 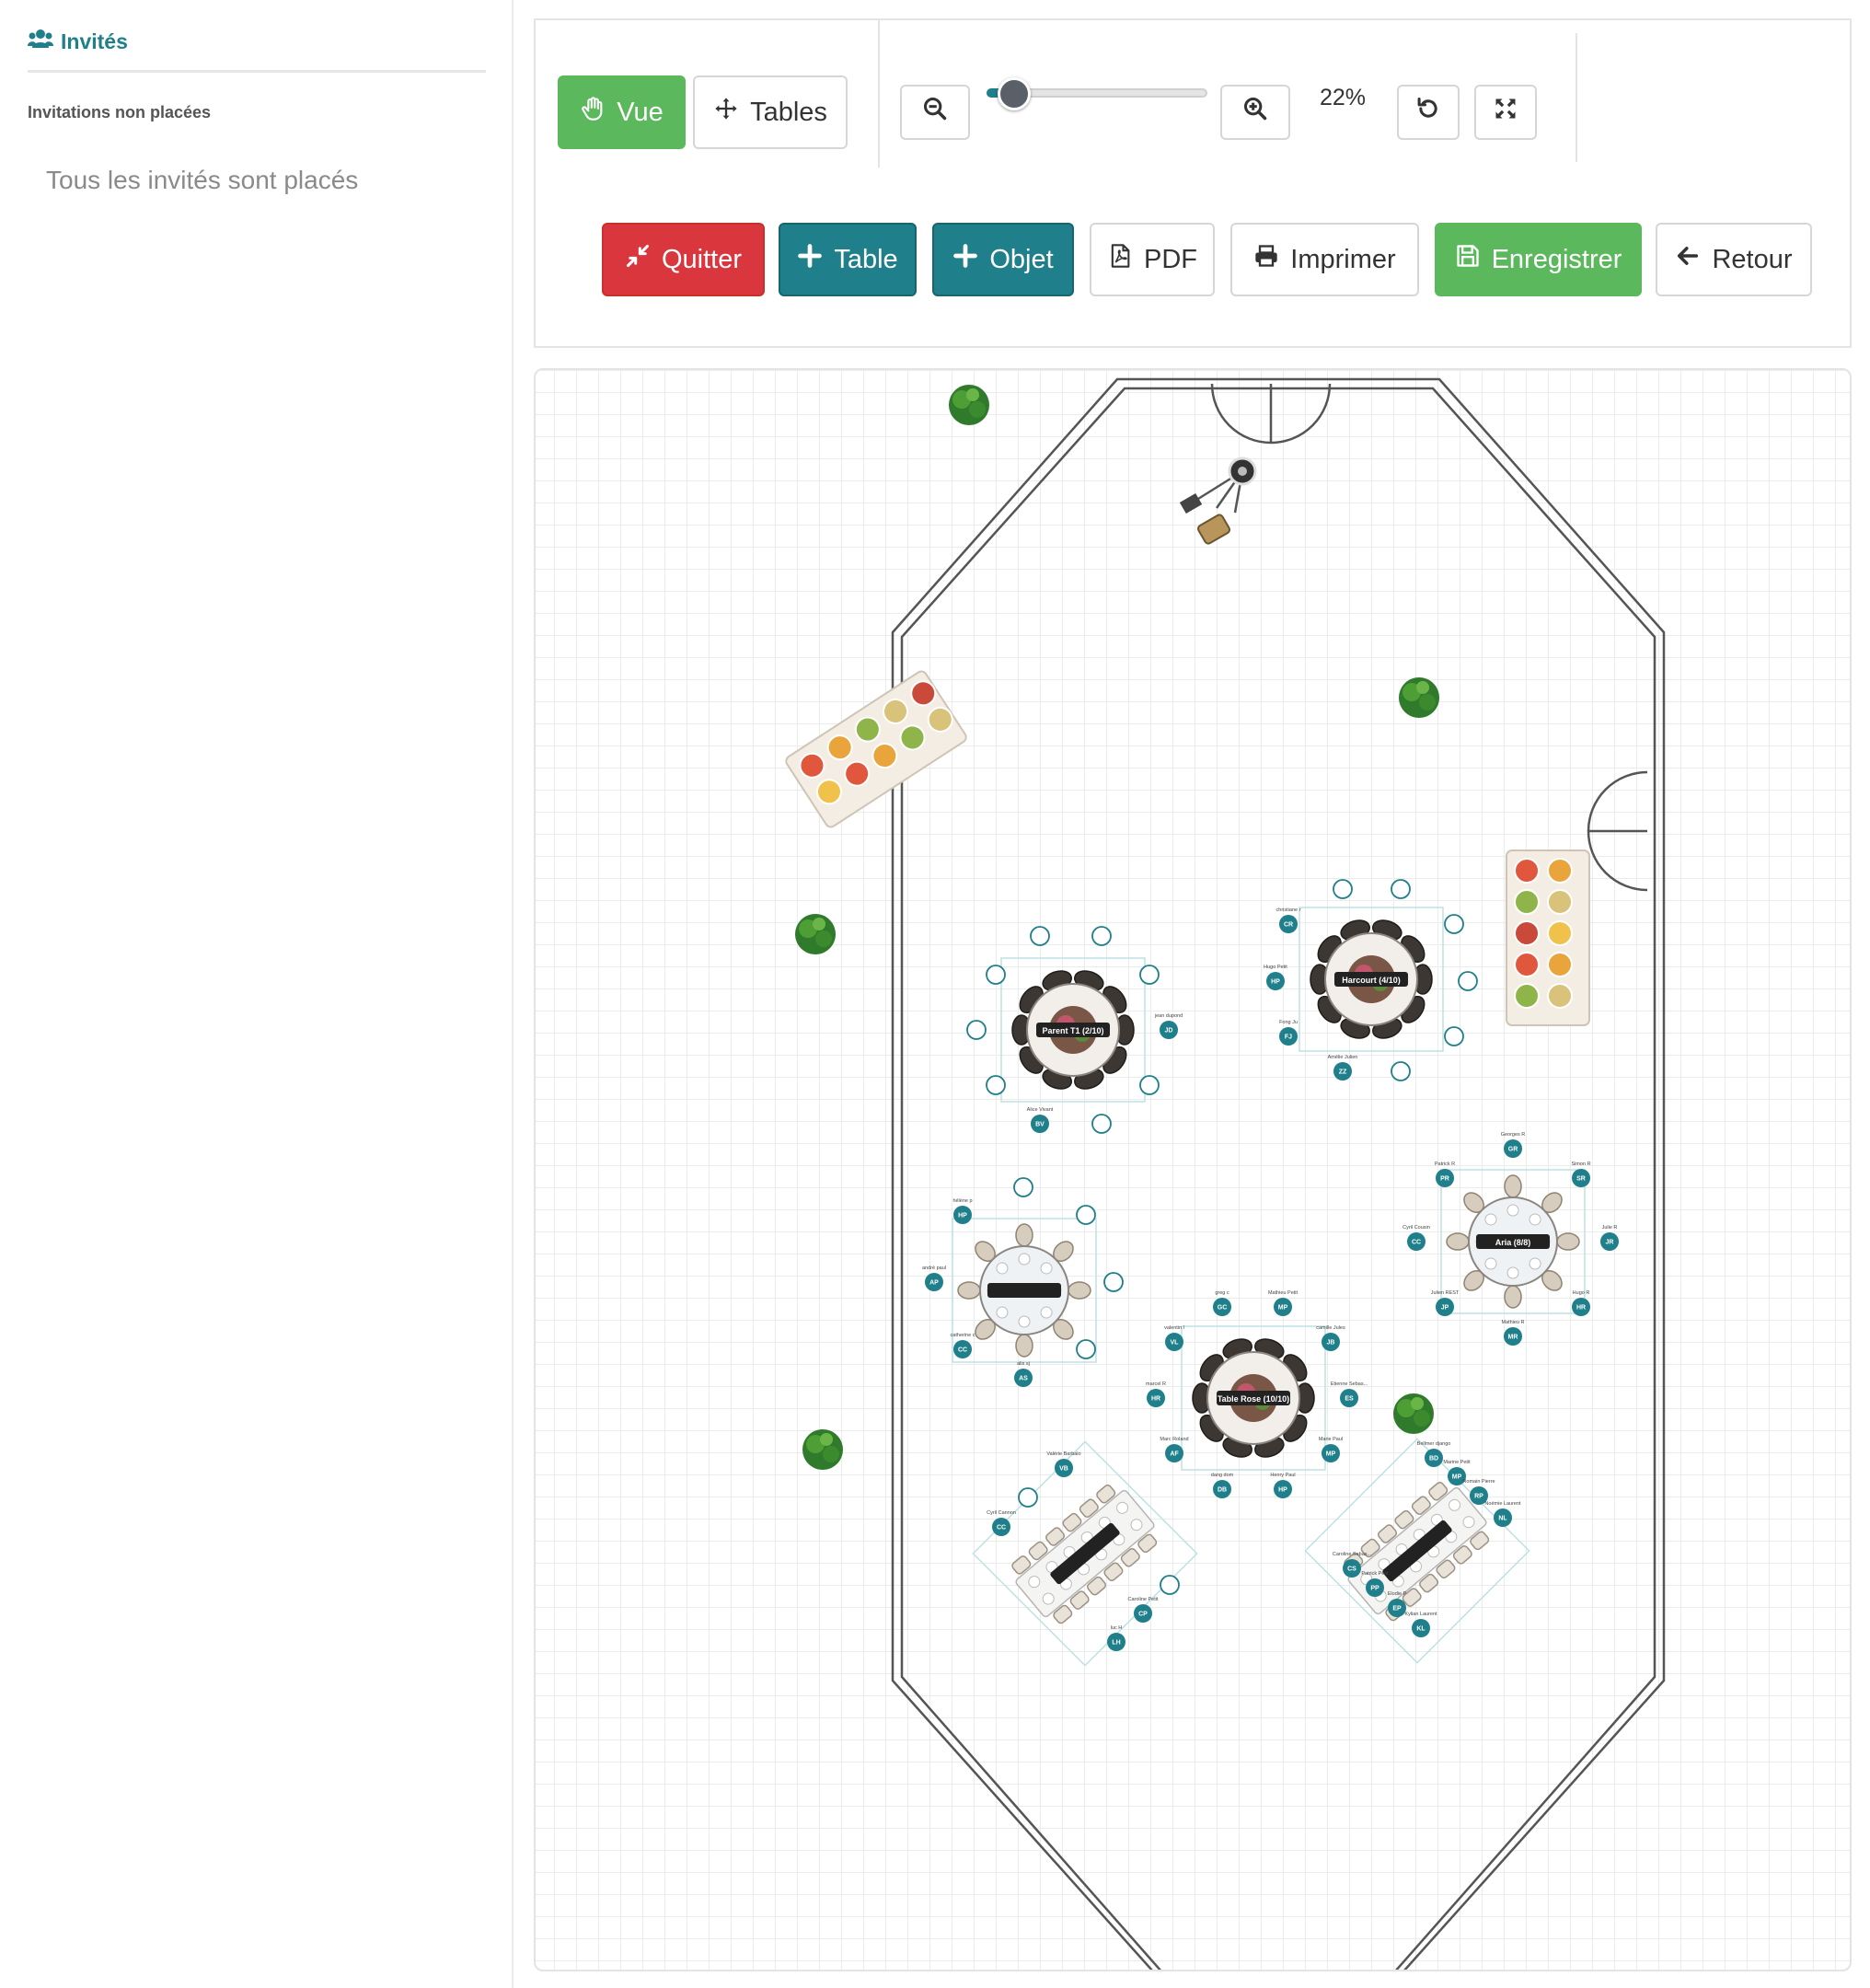 What do you see at coordinates (1289, 1033) in the screenshot?
I see `guest-seat: Fong Ju FJ` at bounding box center [1289, 1033].